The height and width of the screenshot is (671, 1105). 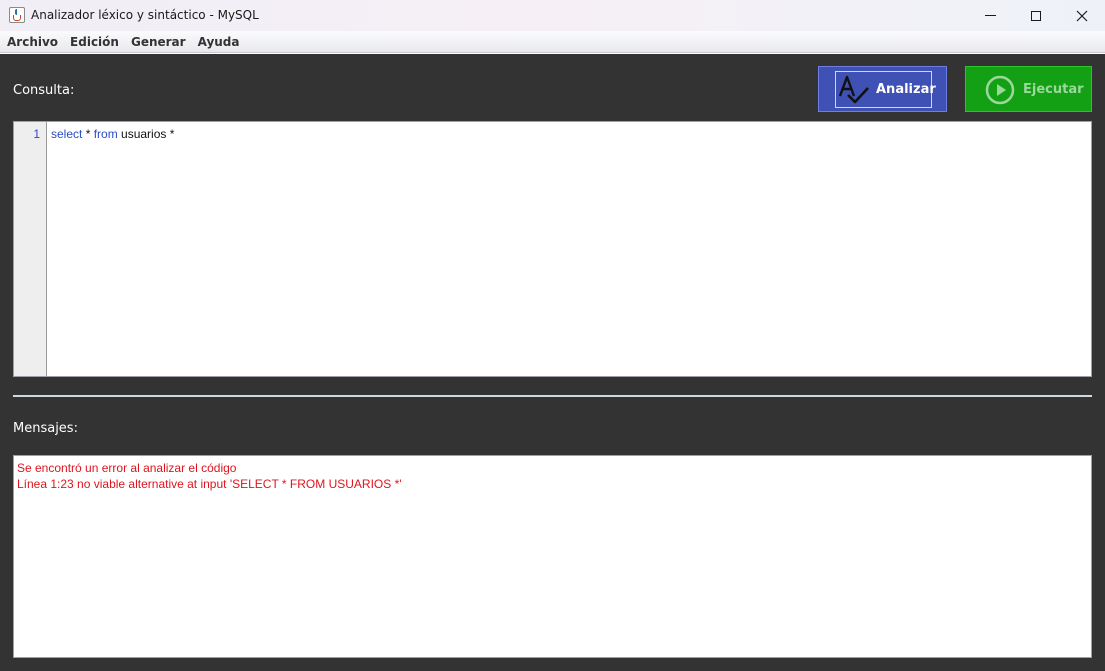 What do you see at coordinates (146, 134) in the screenshot?
I see `code-token-table: usuarios *` at bounding box center [146, 134].